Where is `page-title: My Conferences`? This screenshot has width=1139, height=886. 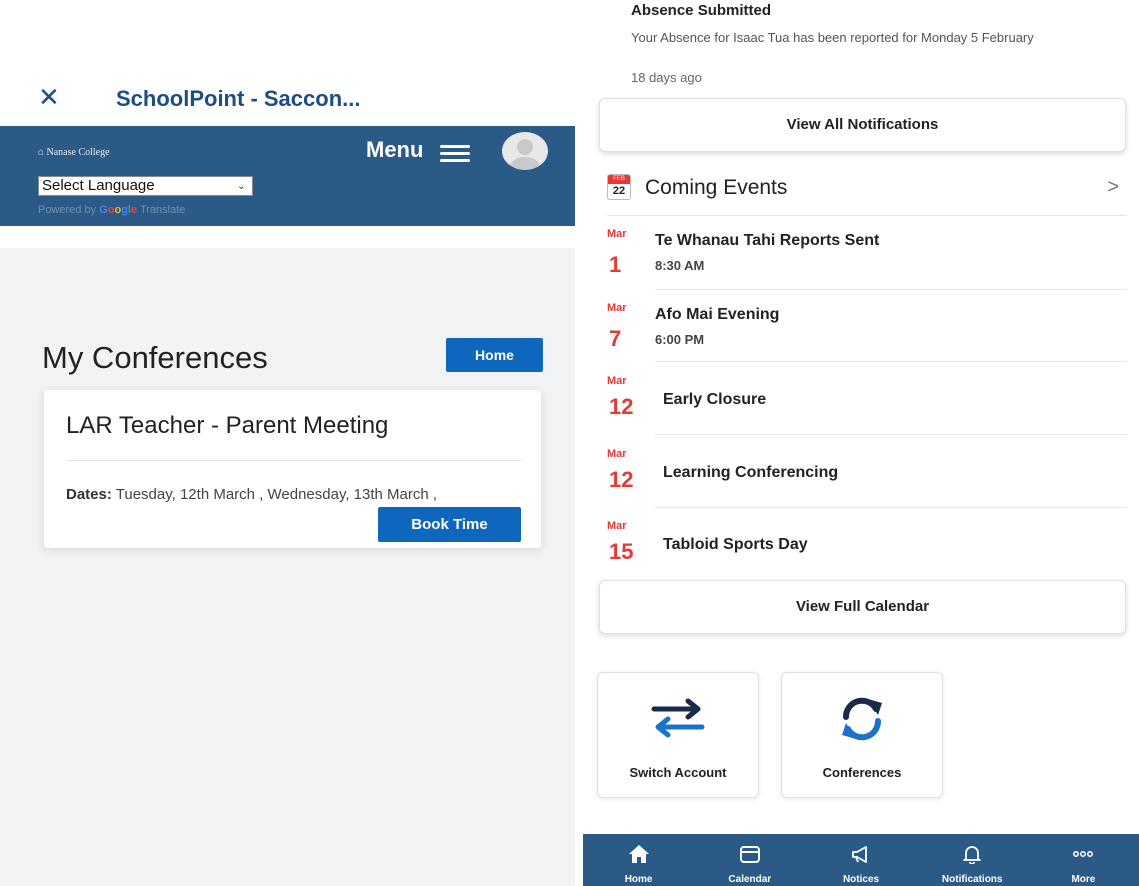
page-title: My Conferences is located at coordinates (155, 357).